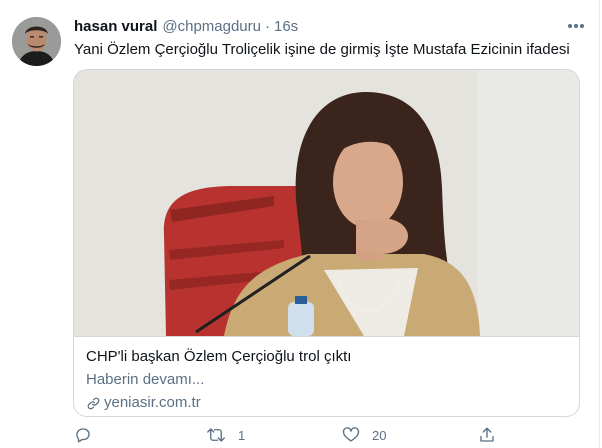 The width and height of the screenshot is (602, 448). What do you see at coordinates (286, 437) in the screenshot?
I see `tweet-actions: 1 20` at bounding box center [286, 437].